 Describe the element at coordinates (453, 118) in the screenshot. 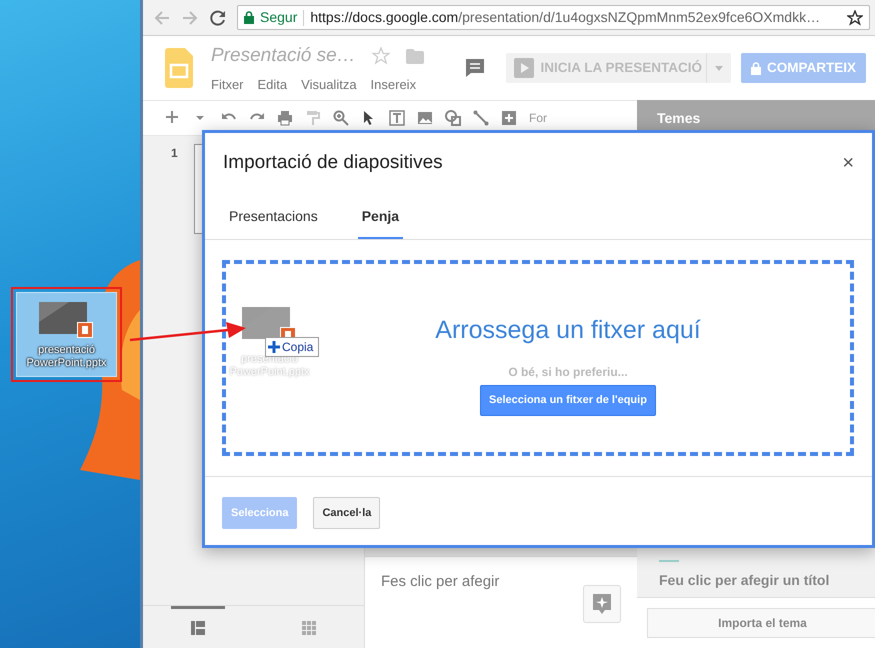

I see `shape-icon` at that location.